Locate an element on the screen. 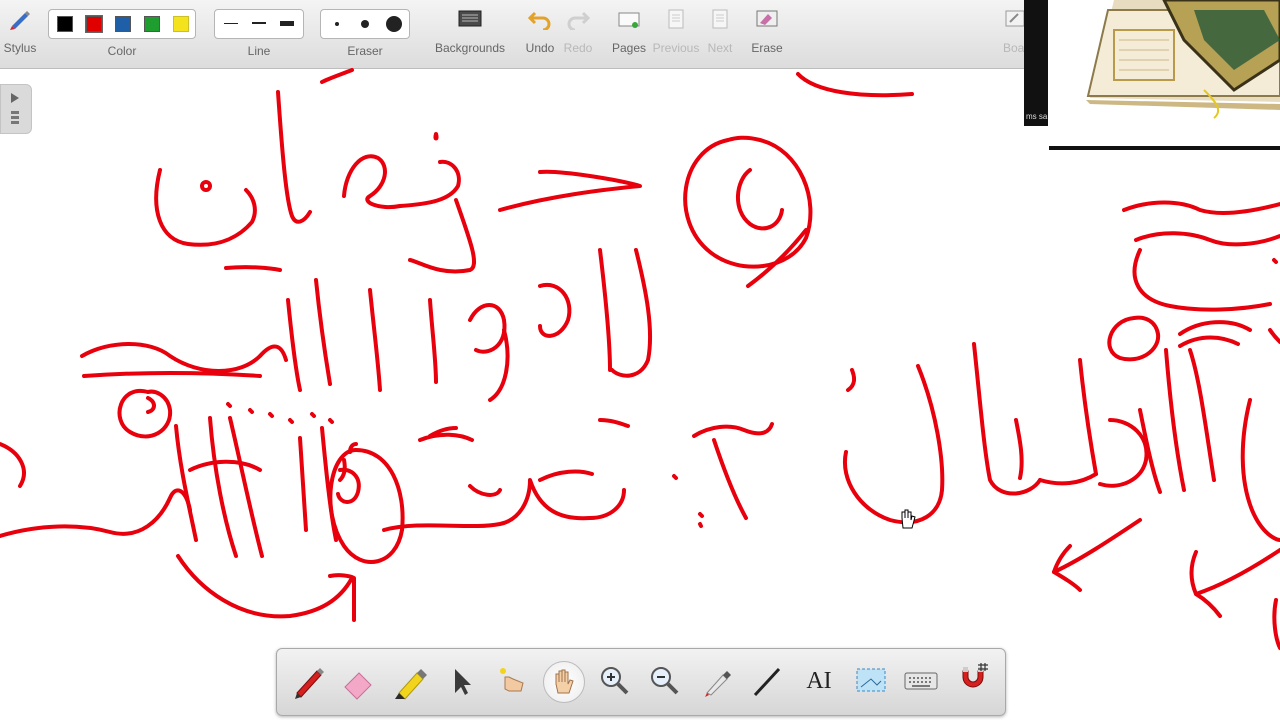  laser-pointer-icon is located at coordinates (511, 681).